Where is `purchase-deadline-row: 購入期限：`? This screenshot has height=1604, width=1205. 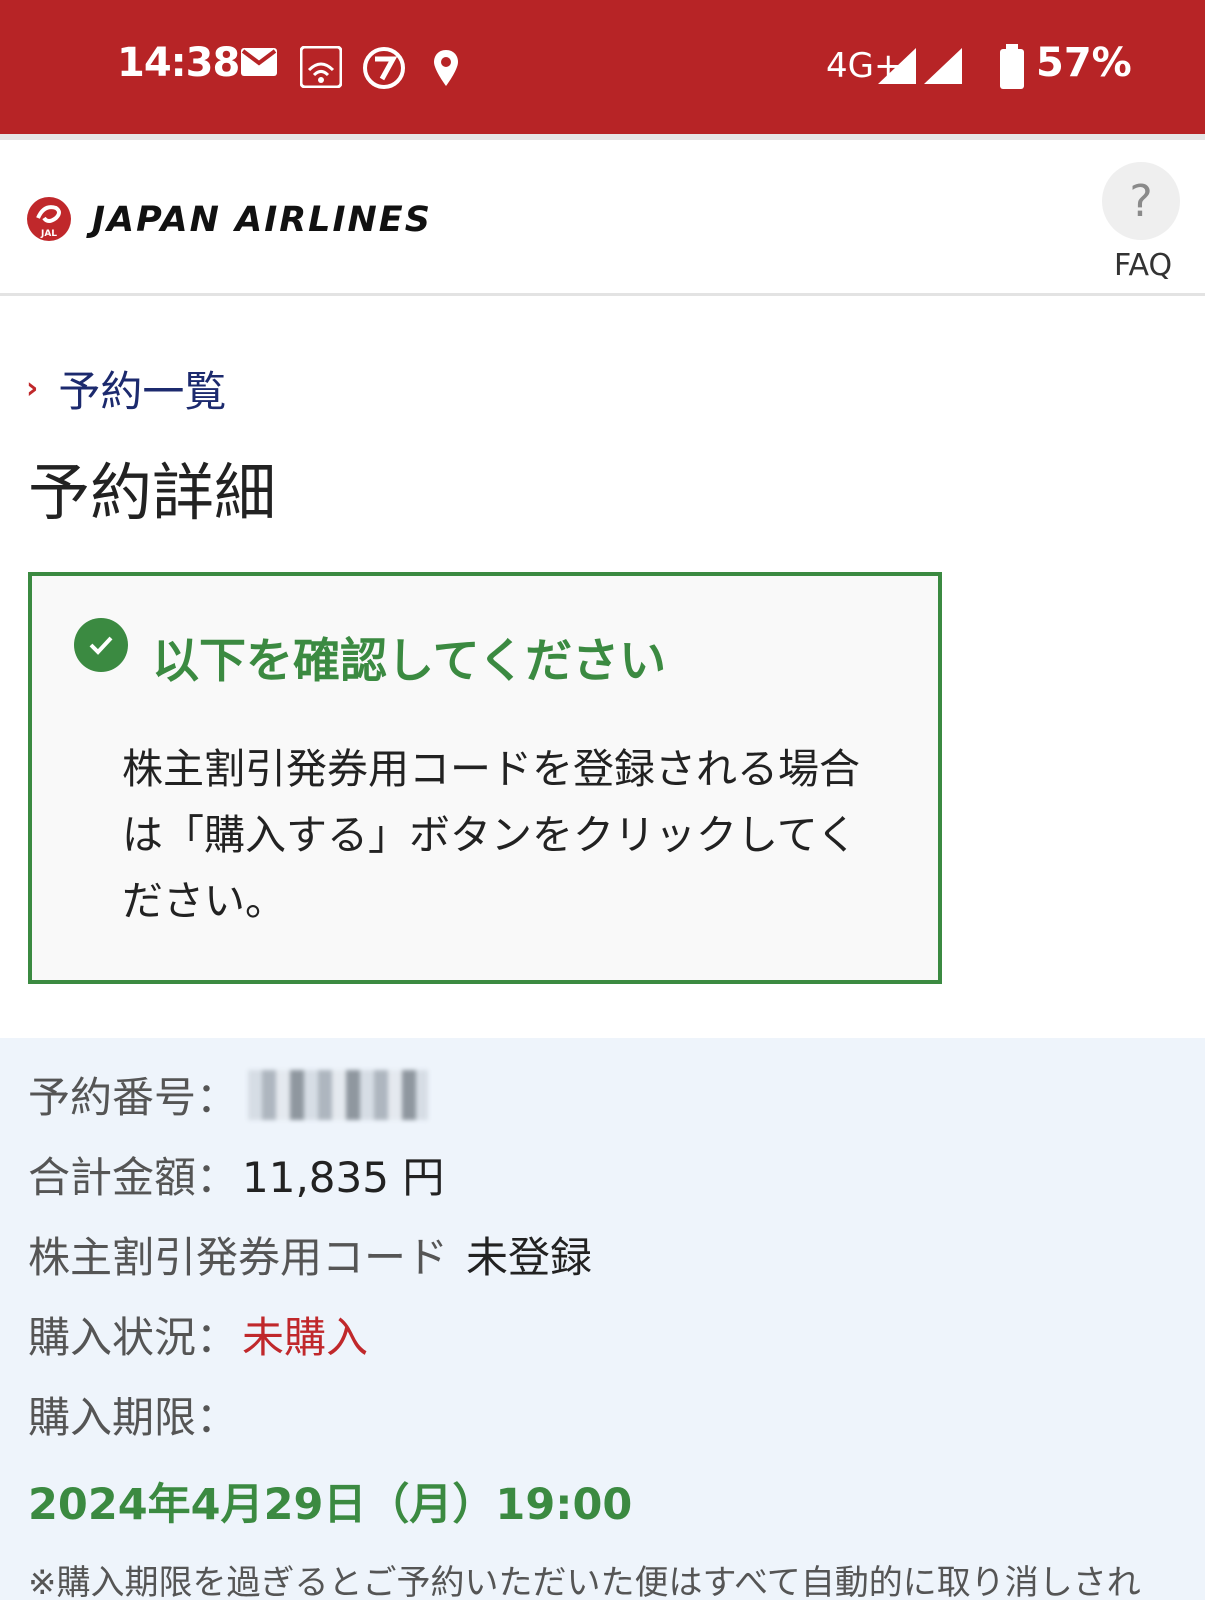 purchase-deadline-row: 購入期限： is located at coordinates (133, 1414).